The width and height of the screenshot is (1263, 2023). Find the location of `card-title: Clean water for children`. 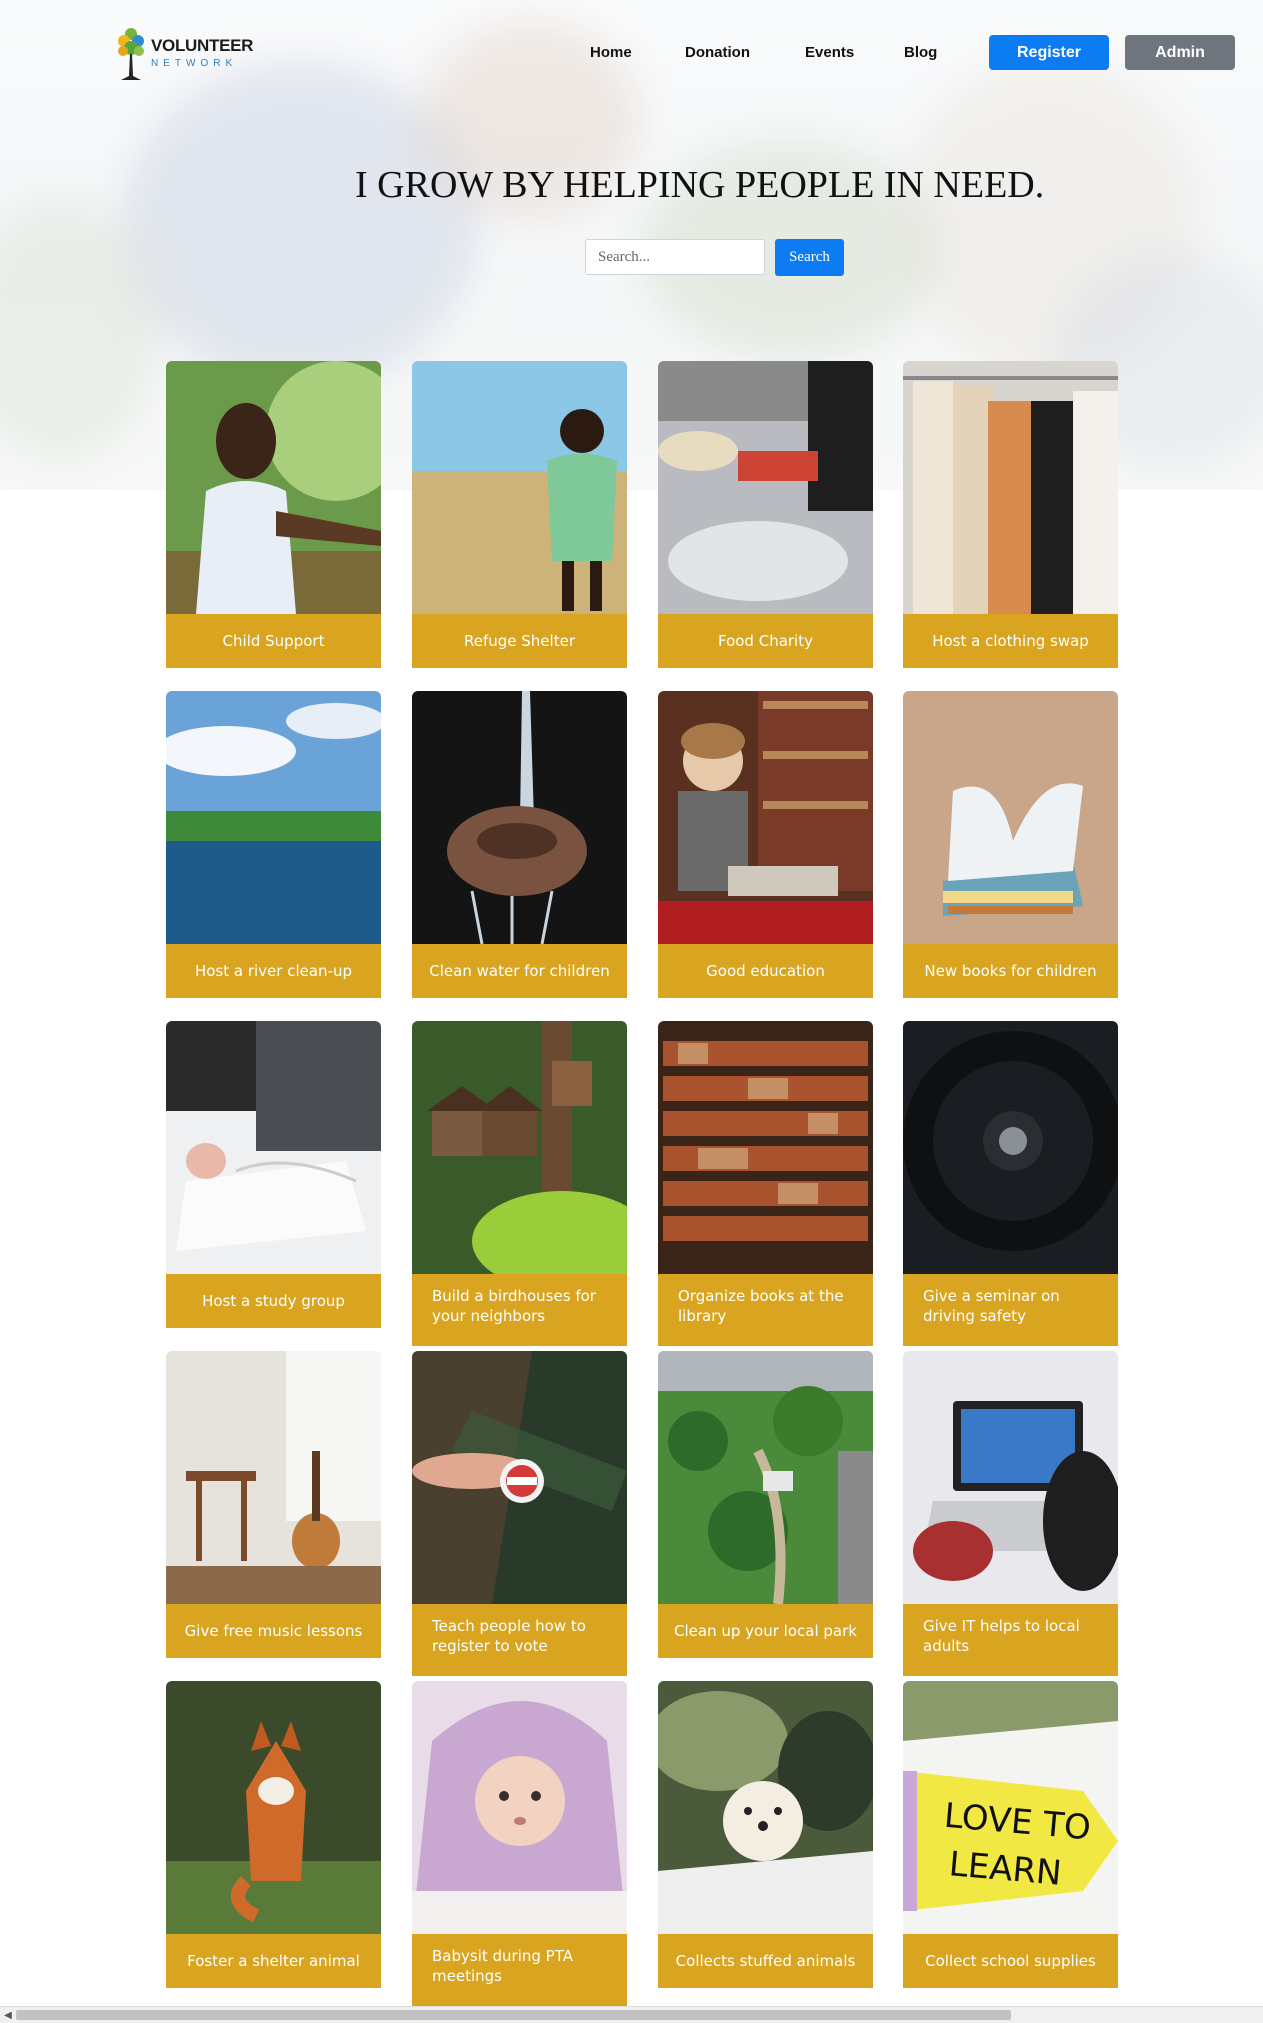

card-title: Clean water for children is located at coordinates (519, 971).